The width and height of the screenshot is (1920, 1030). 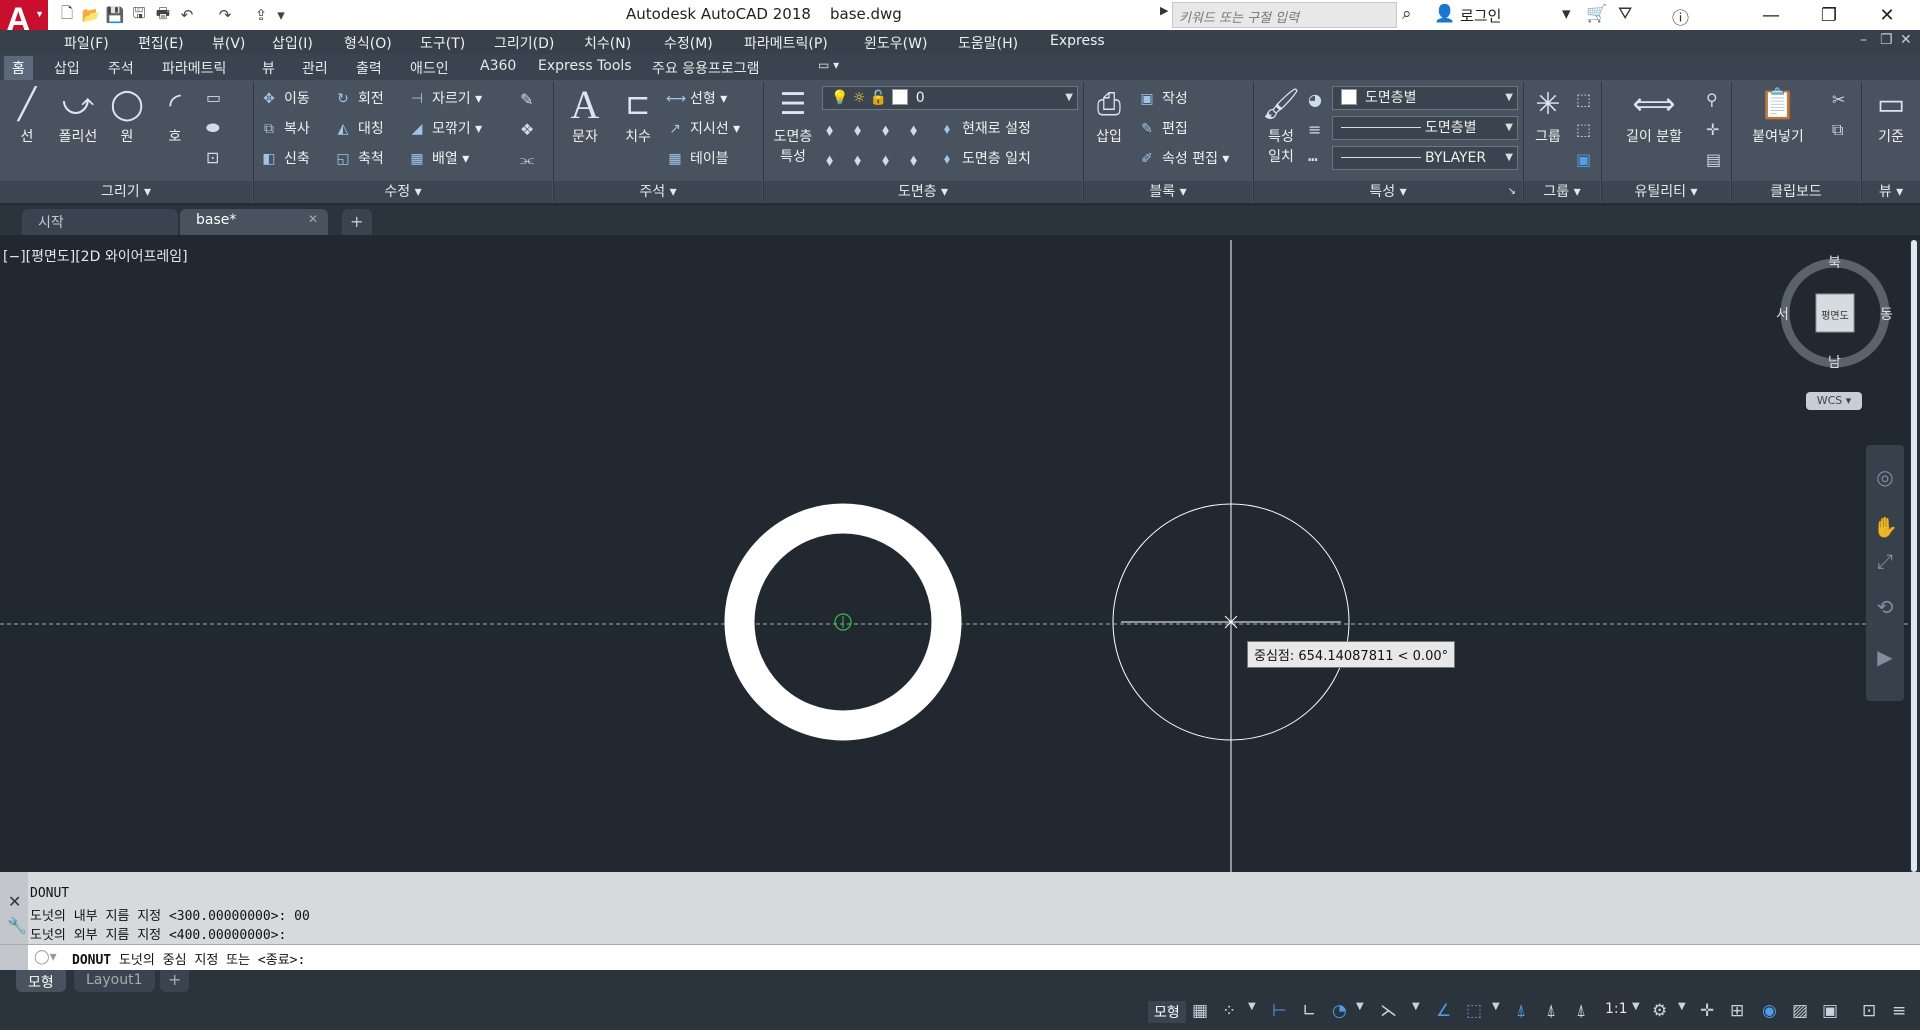 I want to click on customize-wrench-icon: 🔧, so click(x=17, y=925).